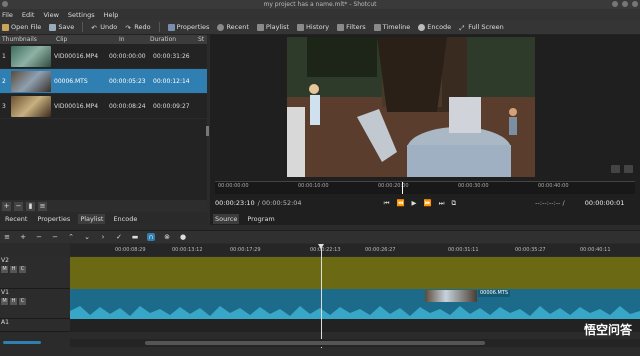 The height and width of the screenshot is (356, 640). What do you see at coordinates (453, 203) in the screenshot?
I see `mode-toggle-icon: ⧉` at bounding box center [453, 203].